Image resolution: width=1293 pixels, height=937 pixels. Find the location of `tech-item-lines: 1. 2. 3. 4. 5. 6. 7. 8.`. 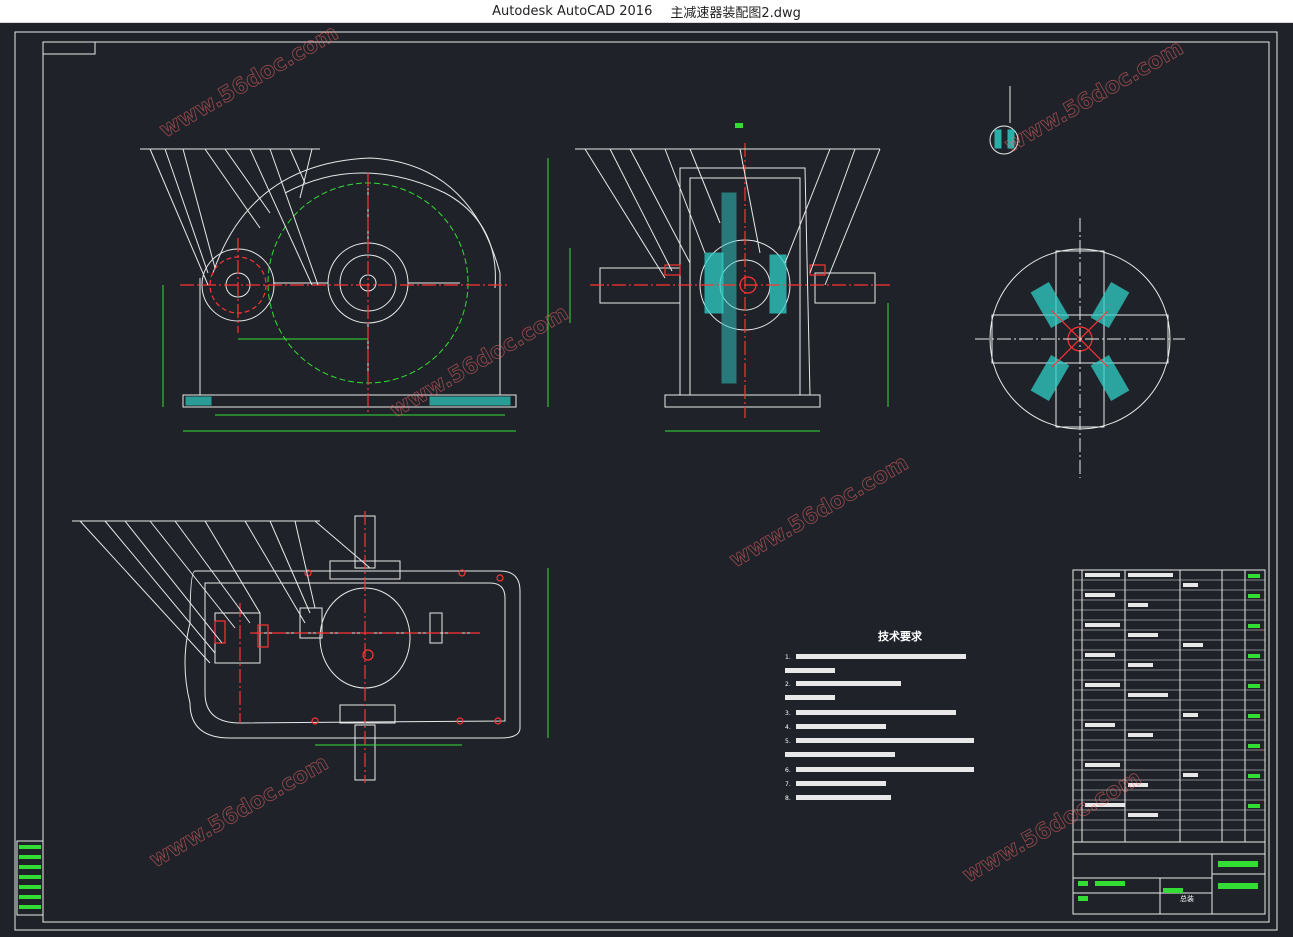

tech-item-lines: 1. 2. 3. 4. 5. 6. 7. 8. is located at coordinates (879, 728).